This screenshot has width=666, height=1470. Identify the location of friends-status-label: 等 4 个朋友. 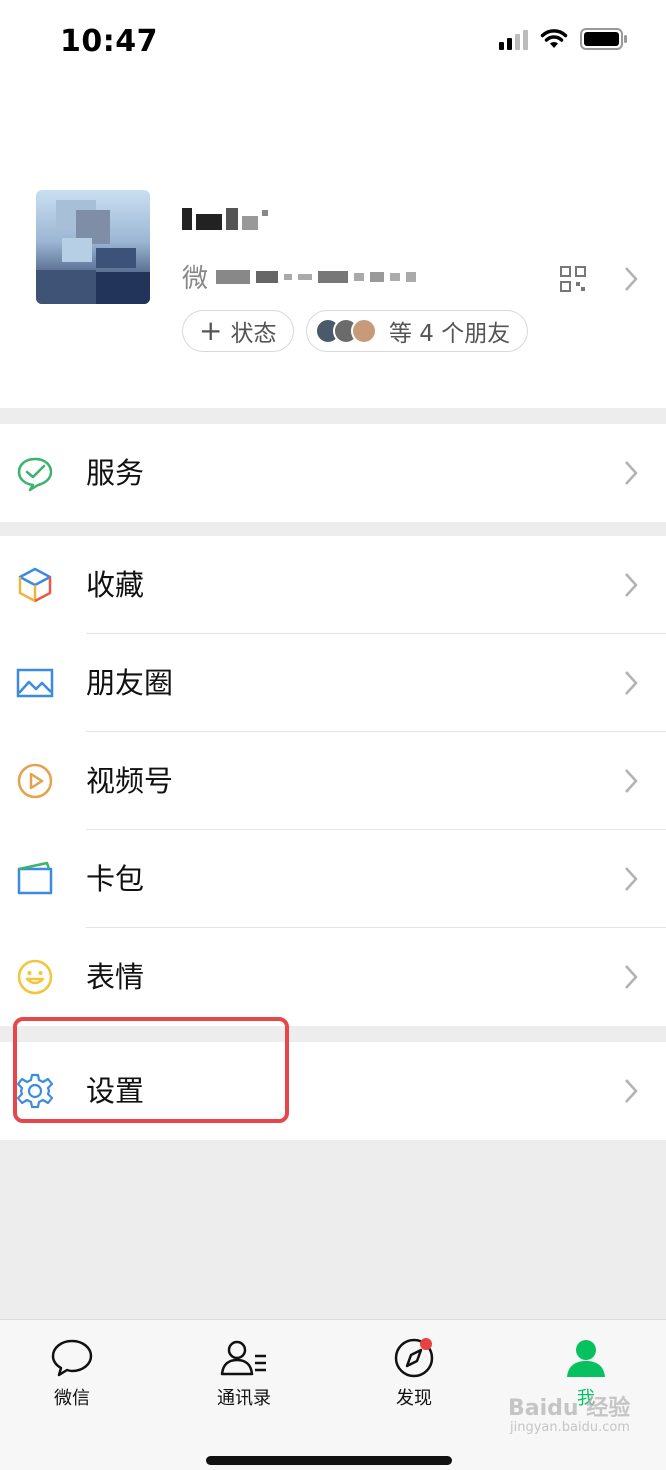
(450, 334).